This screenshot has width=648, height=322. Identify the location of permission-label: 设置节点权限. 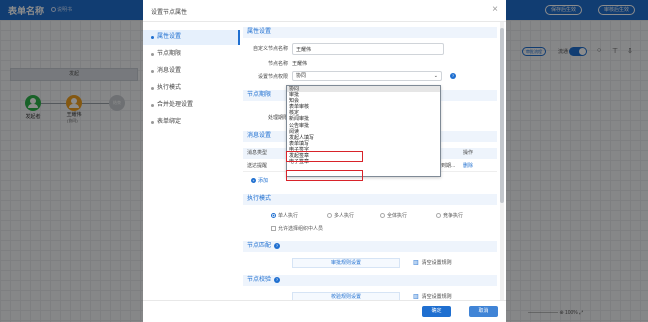
(272, 77).